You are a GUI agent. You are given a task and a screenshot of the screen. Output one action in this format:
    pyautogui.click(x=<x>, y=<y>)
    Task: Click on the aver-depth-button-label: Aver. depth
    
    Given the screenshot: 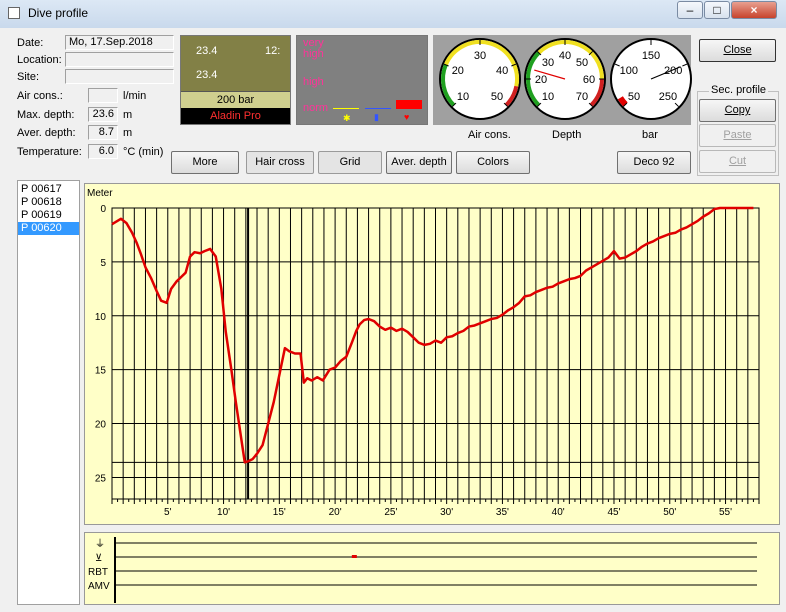 What is the action you would take?
    pyautogui.click(x=419, y=162)
    